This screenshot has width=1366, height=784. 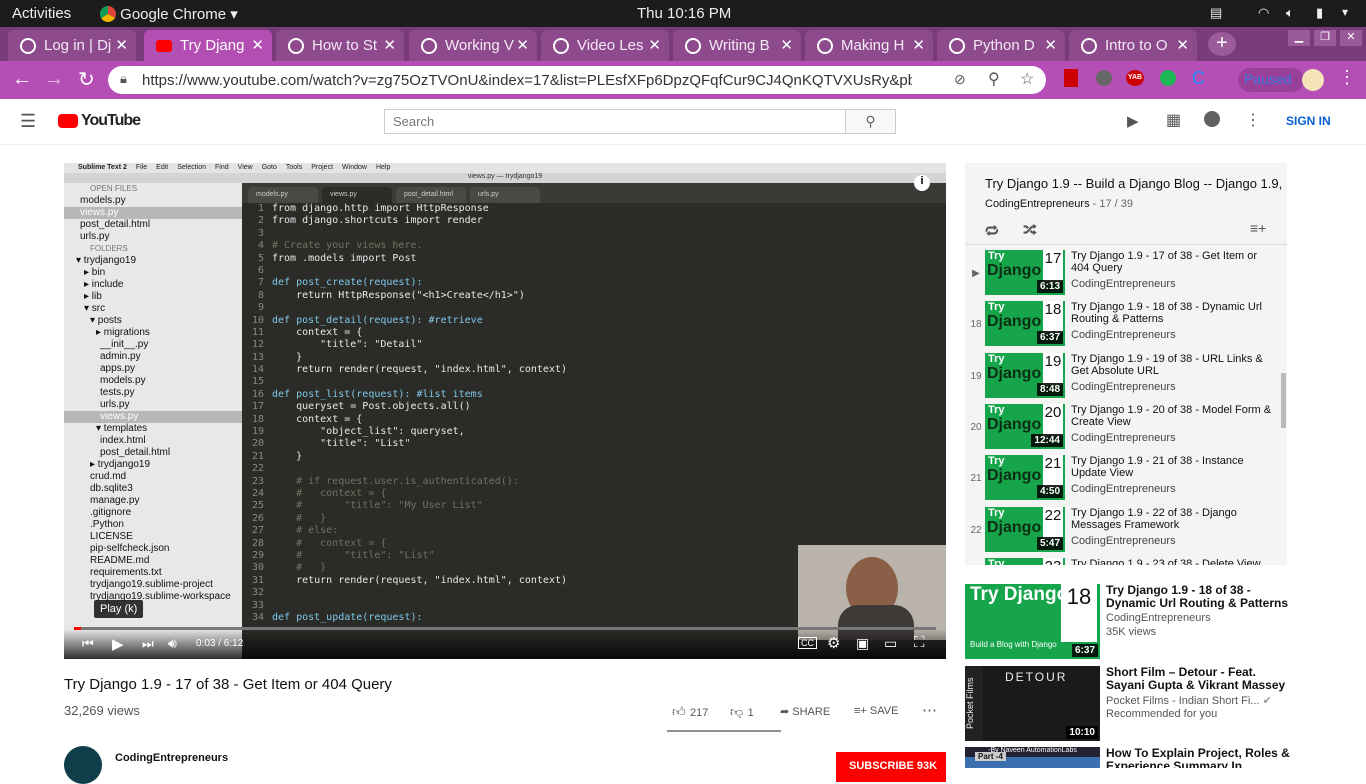 What do you see at coordinates (1025, 375) in the screenshot?
I see `video-thumbnail: Try Django 19 8:48` at bounding box center [1025, 375].